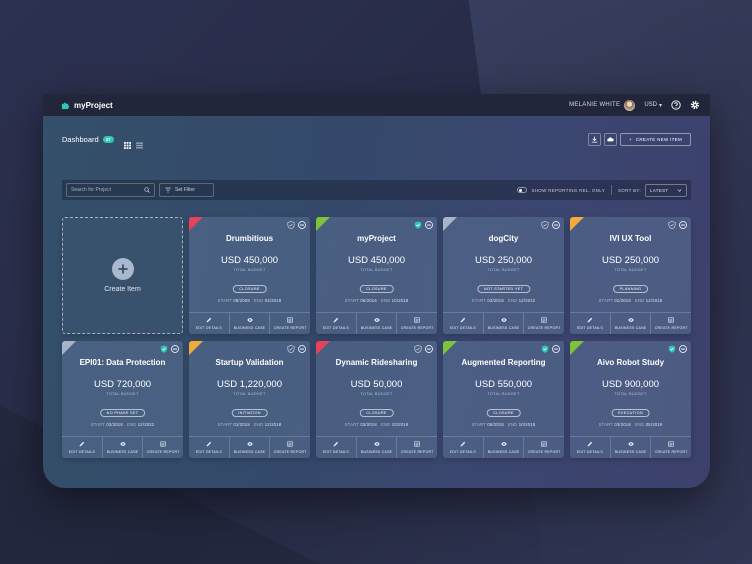  I want to click on create-new-item-button: + CREATE NEW ITEM, so click(655, 139).